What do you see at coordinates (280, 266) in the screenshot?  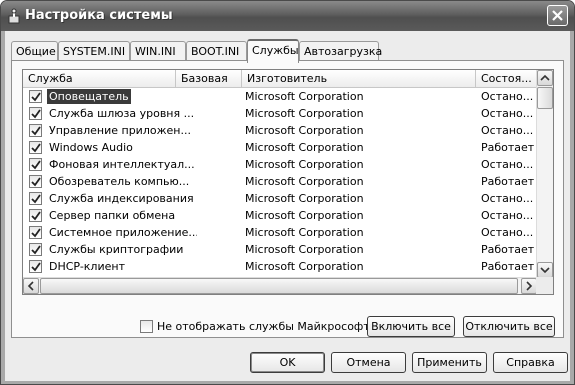 I see `table-row: DHCP-клиент Microsoft Corporation Работает` at bounding box center [280, 266].